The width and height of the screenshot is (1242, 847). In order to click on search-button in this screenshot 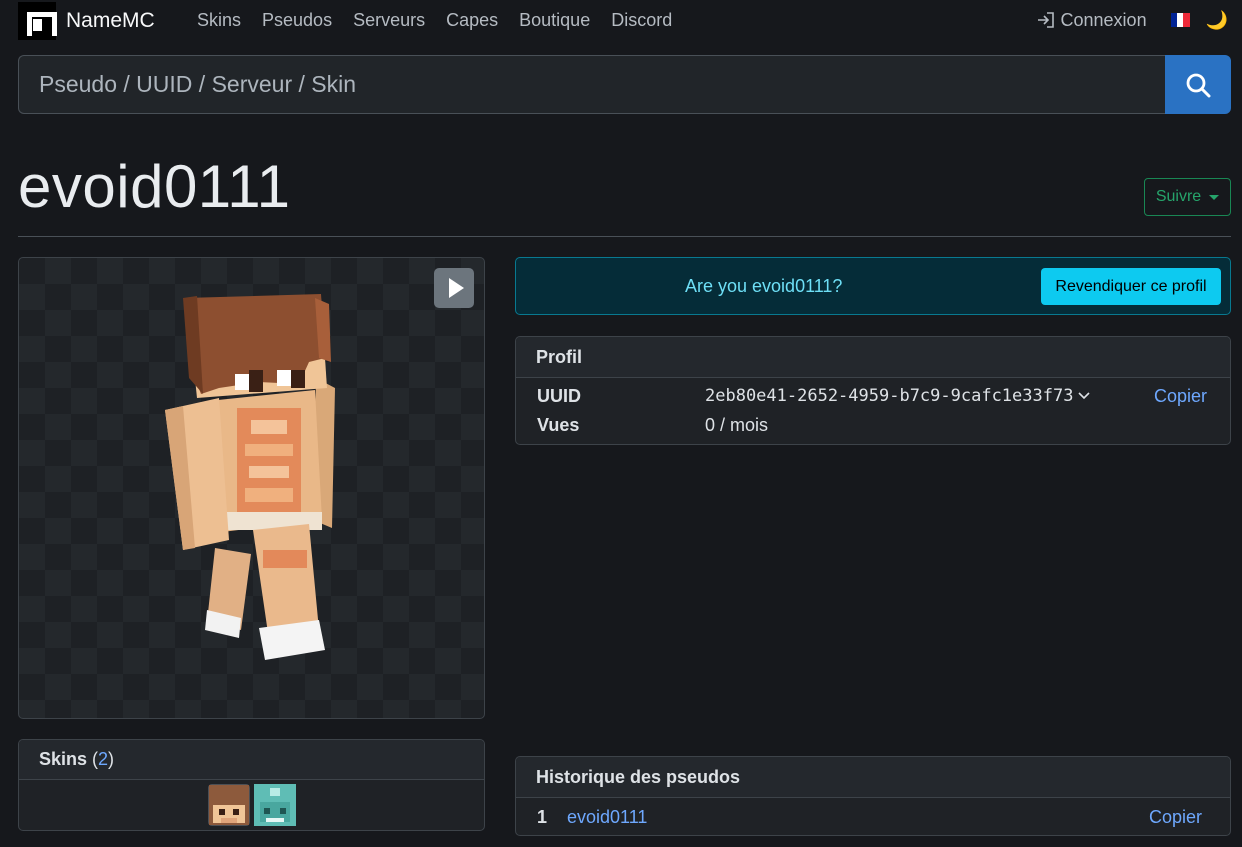, I will do `click(1198, 84)`.